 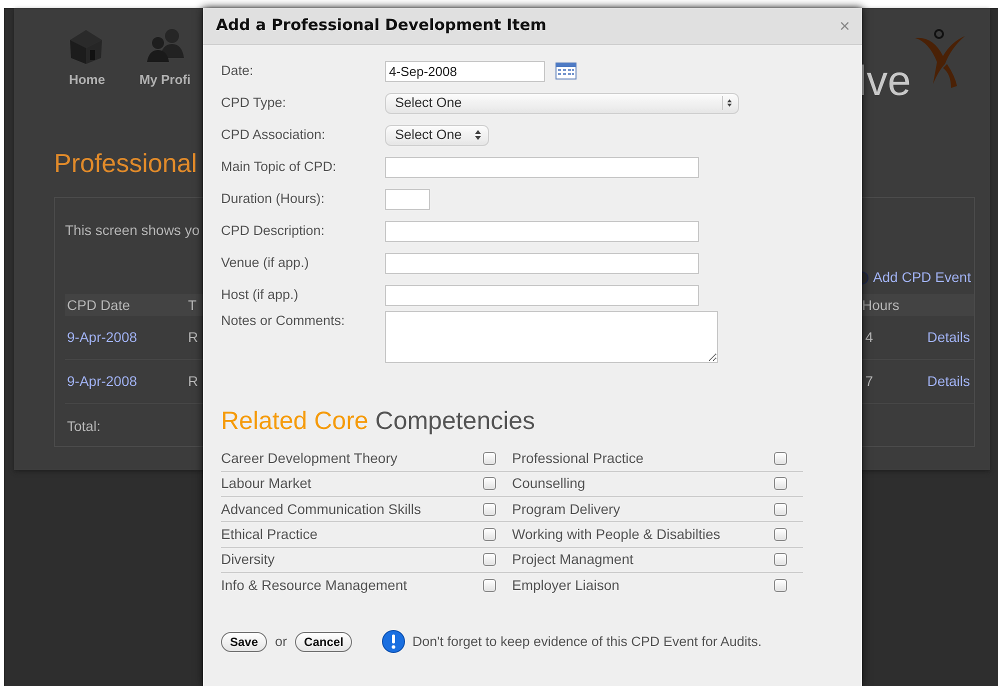 What do you see at coordinates (87, 80) in the screenshot?
I see `nav-link: Home` at bounding box center [87, 80].